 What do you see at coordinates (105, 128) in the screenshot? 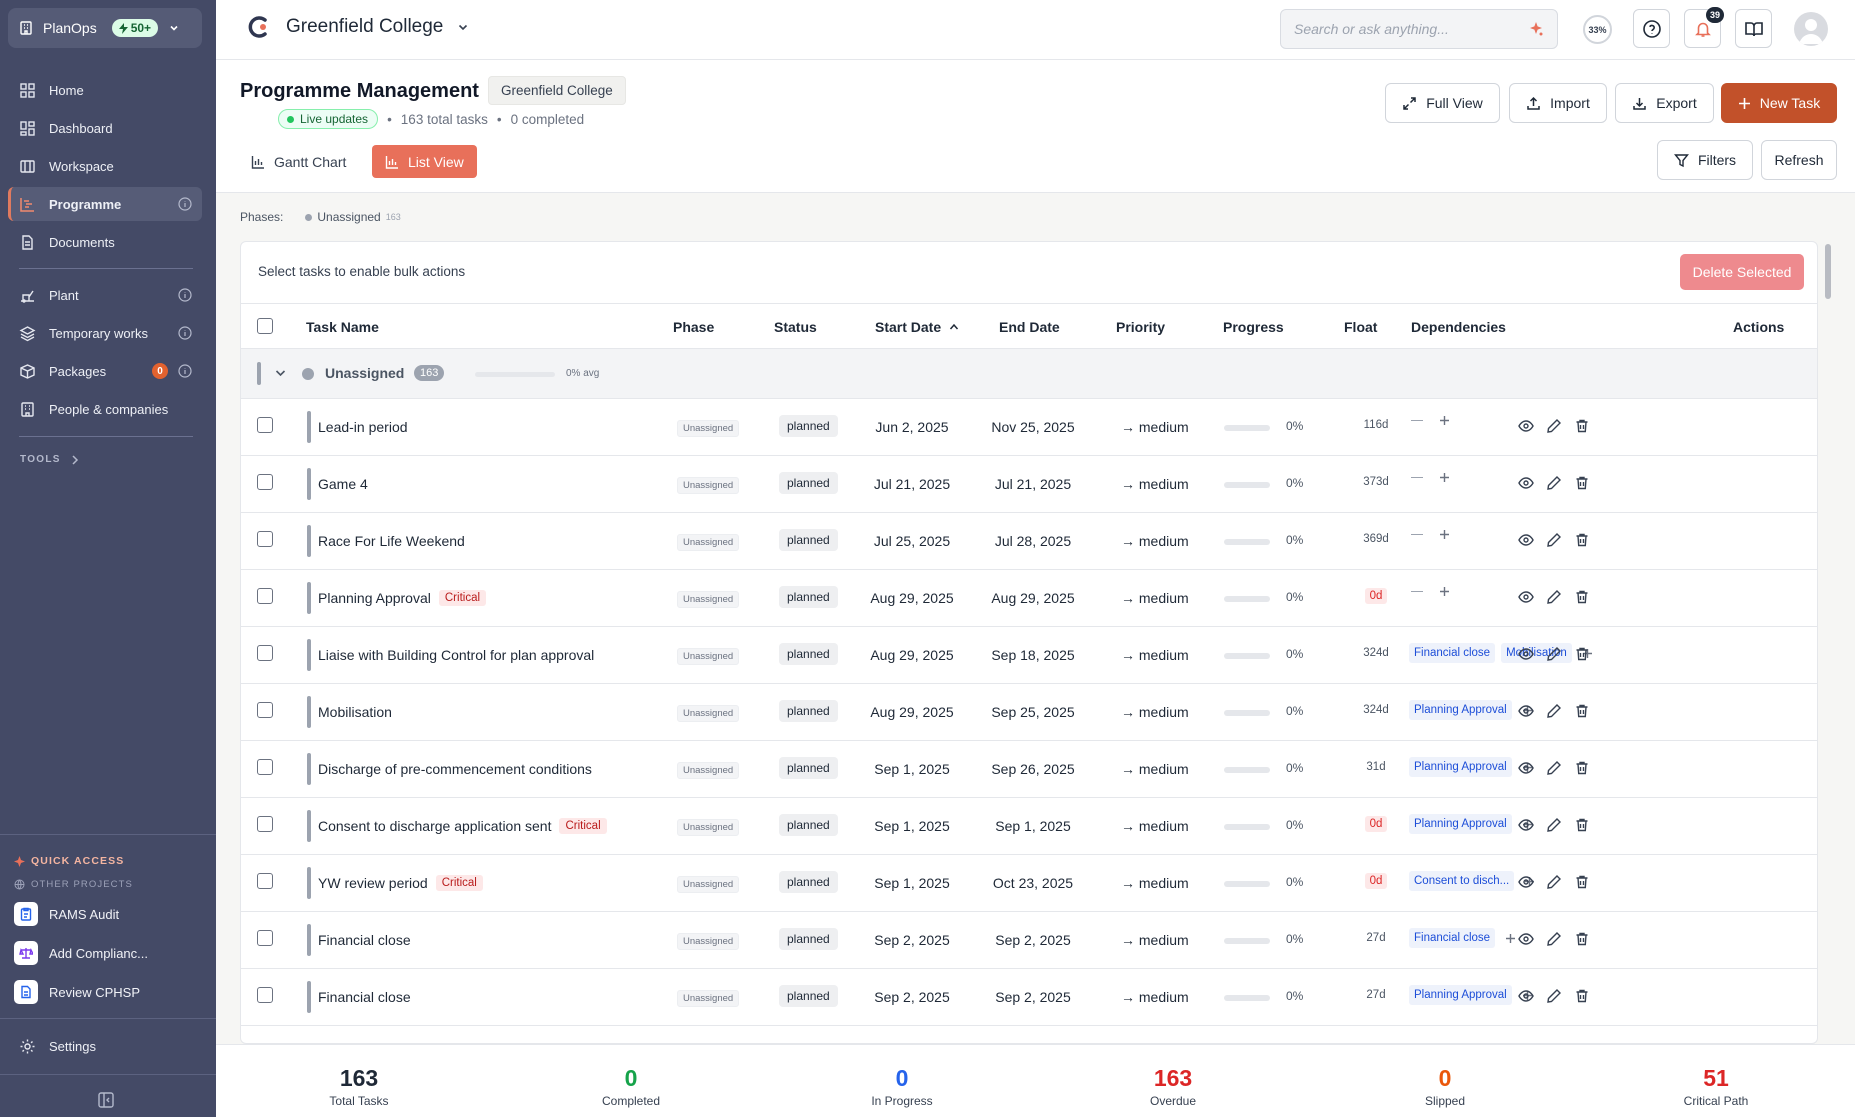
I see `sidebar-item-dashboard: Dashboard` at bounding box center [105, 128].